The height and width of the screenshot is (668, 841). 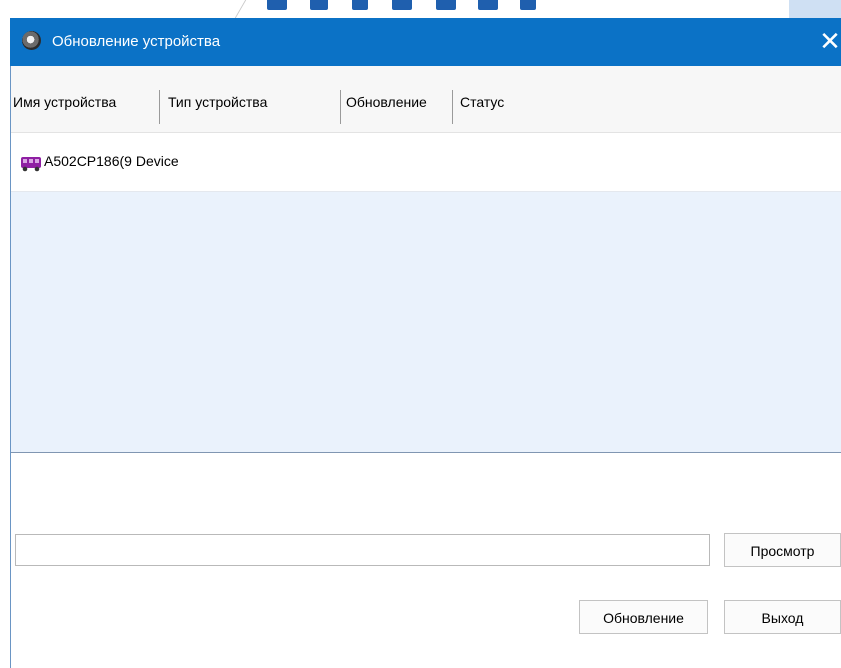 What do you see at coordinates (482, 99) in the screenshot?
I see `column-header-status: Статус` at bounding box center [482, 99].